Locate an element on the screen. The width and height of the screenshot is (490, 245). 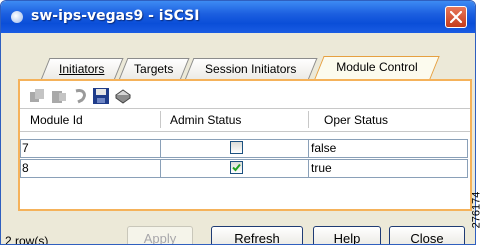
table-row: 7 false is located at coordinates (245, 148).